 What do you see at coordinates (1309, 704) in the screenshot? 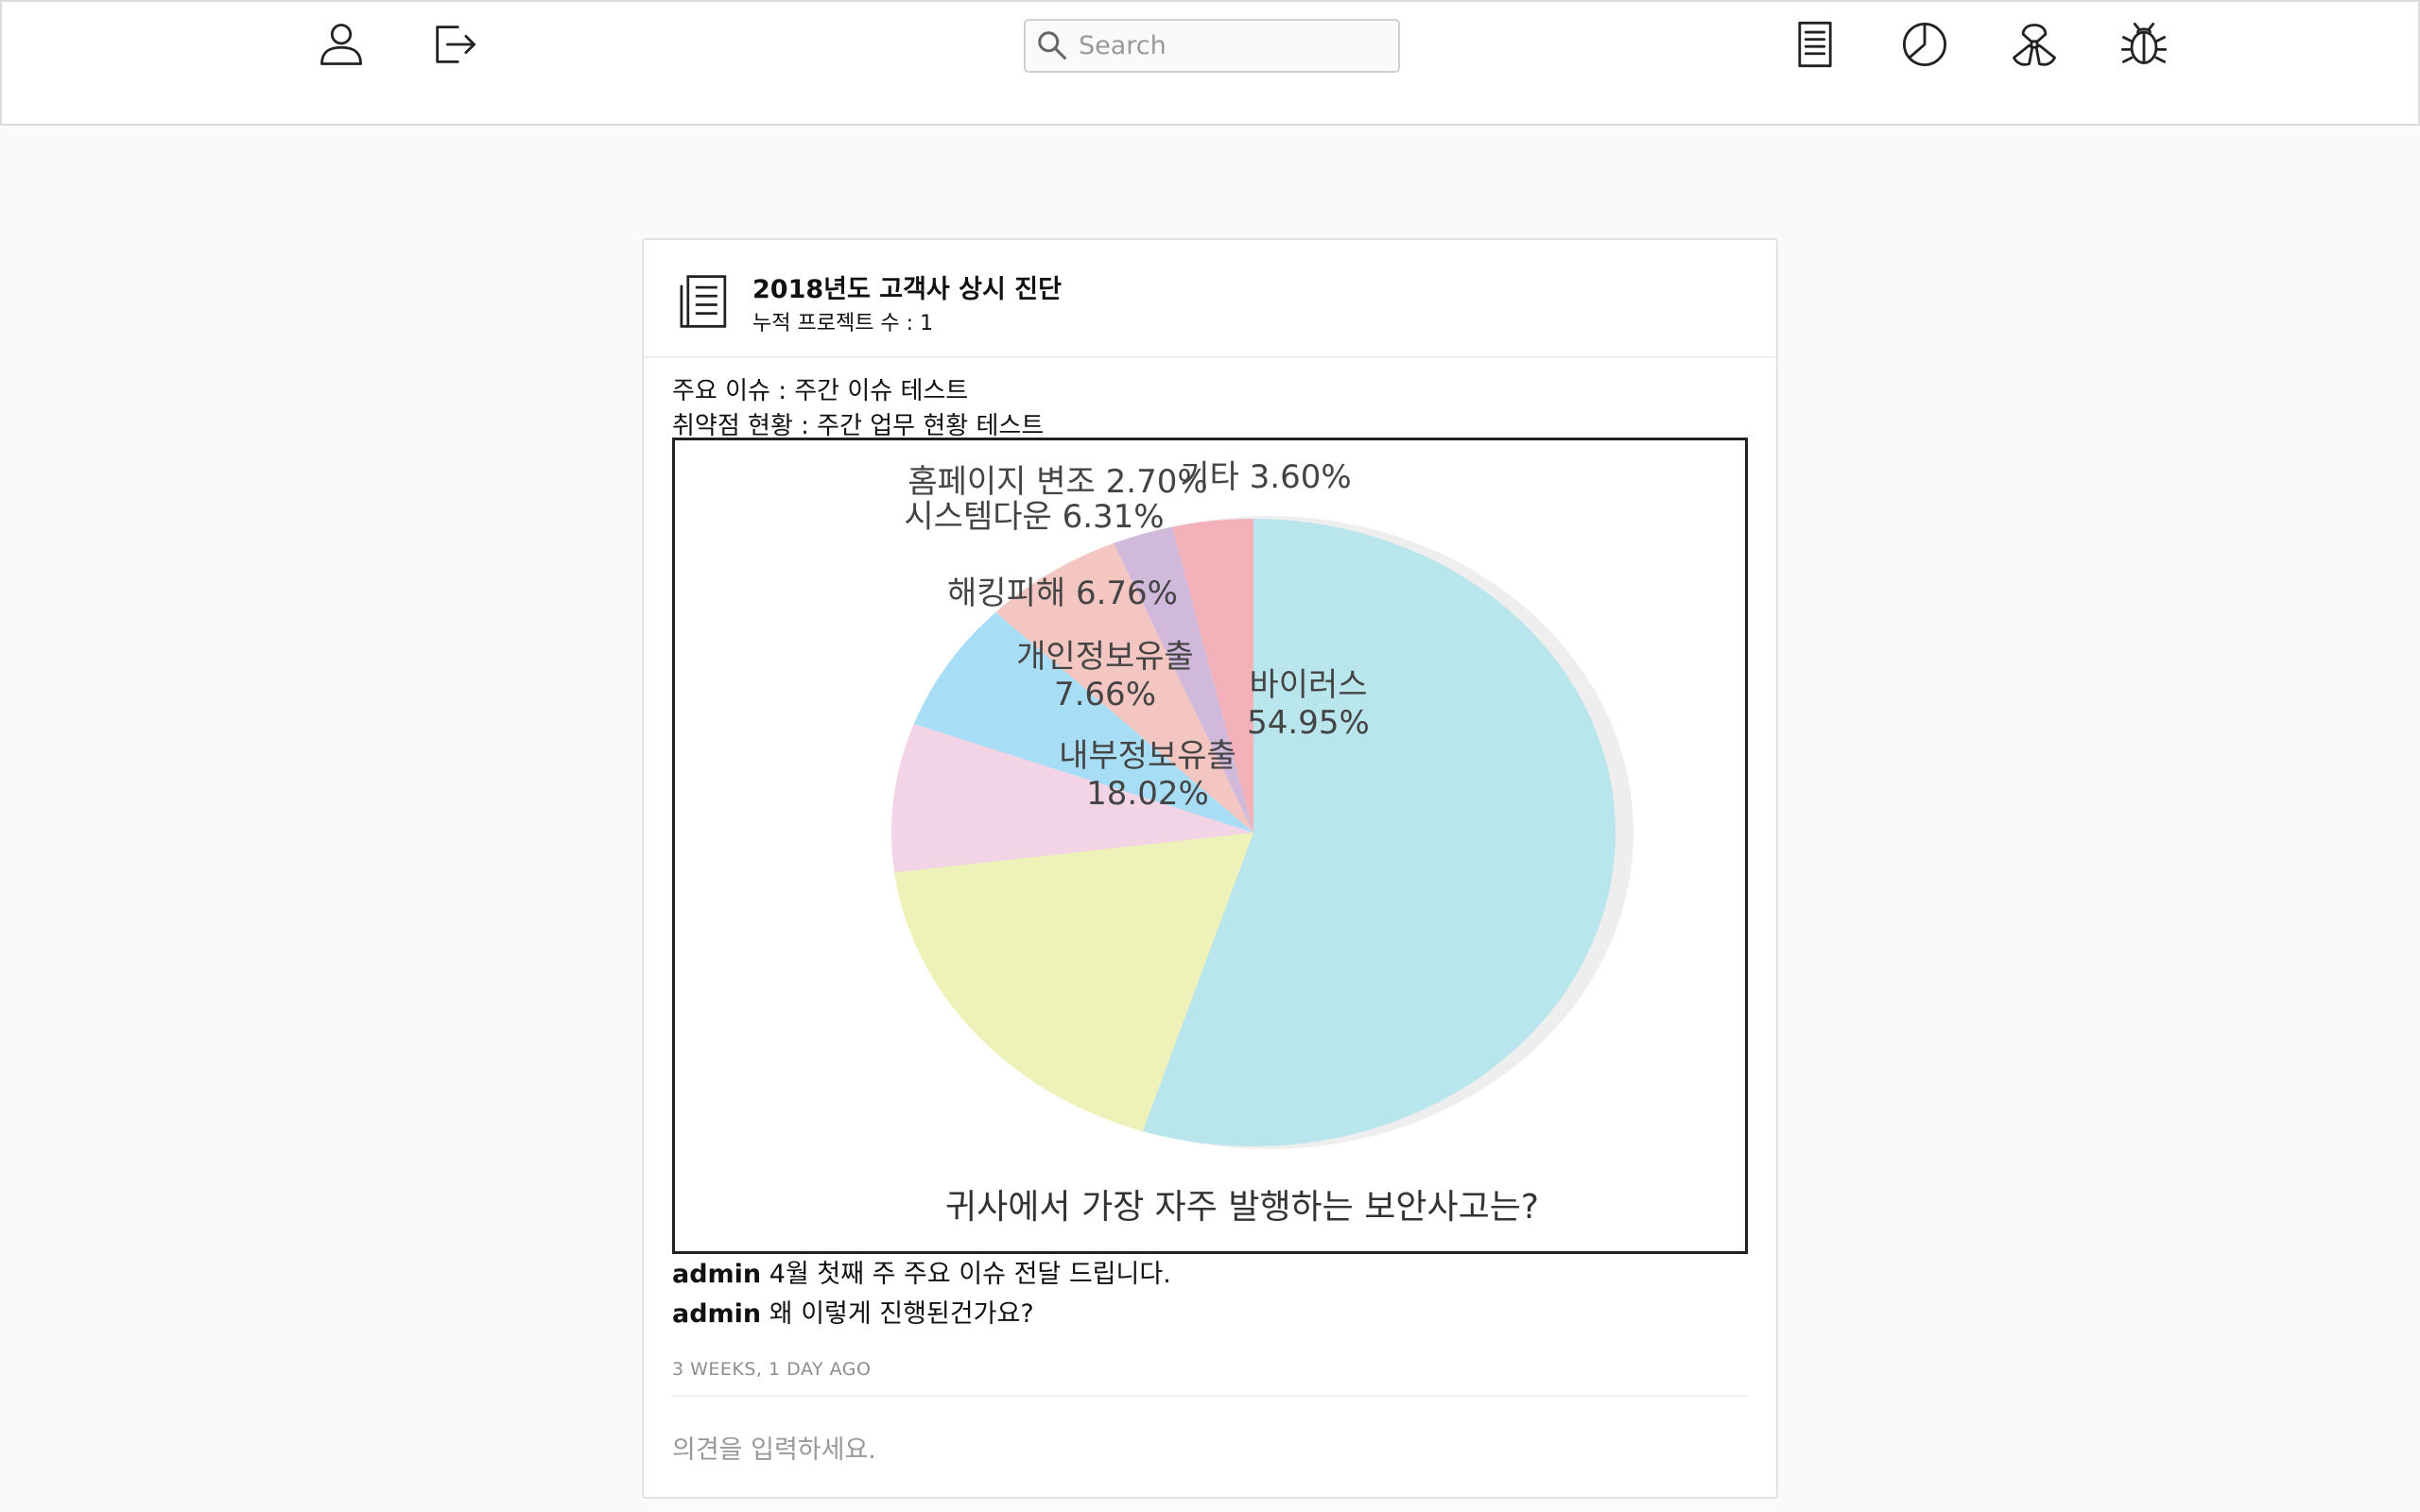
I see `pie-slice-label: 바이러스 54.95%` at bounding box center [1309, 704].